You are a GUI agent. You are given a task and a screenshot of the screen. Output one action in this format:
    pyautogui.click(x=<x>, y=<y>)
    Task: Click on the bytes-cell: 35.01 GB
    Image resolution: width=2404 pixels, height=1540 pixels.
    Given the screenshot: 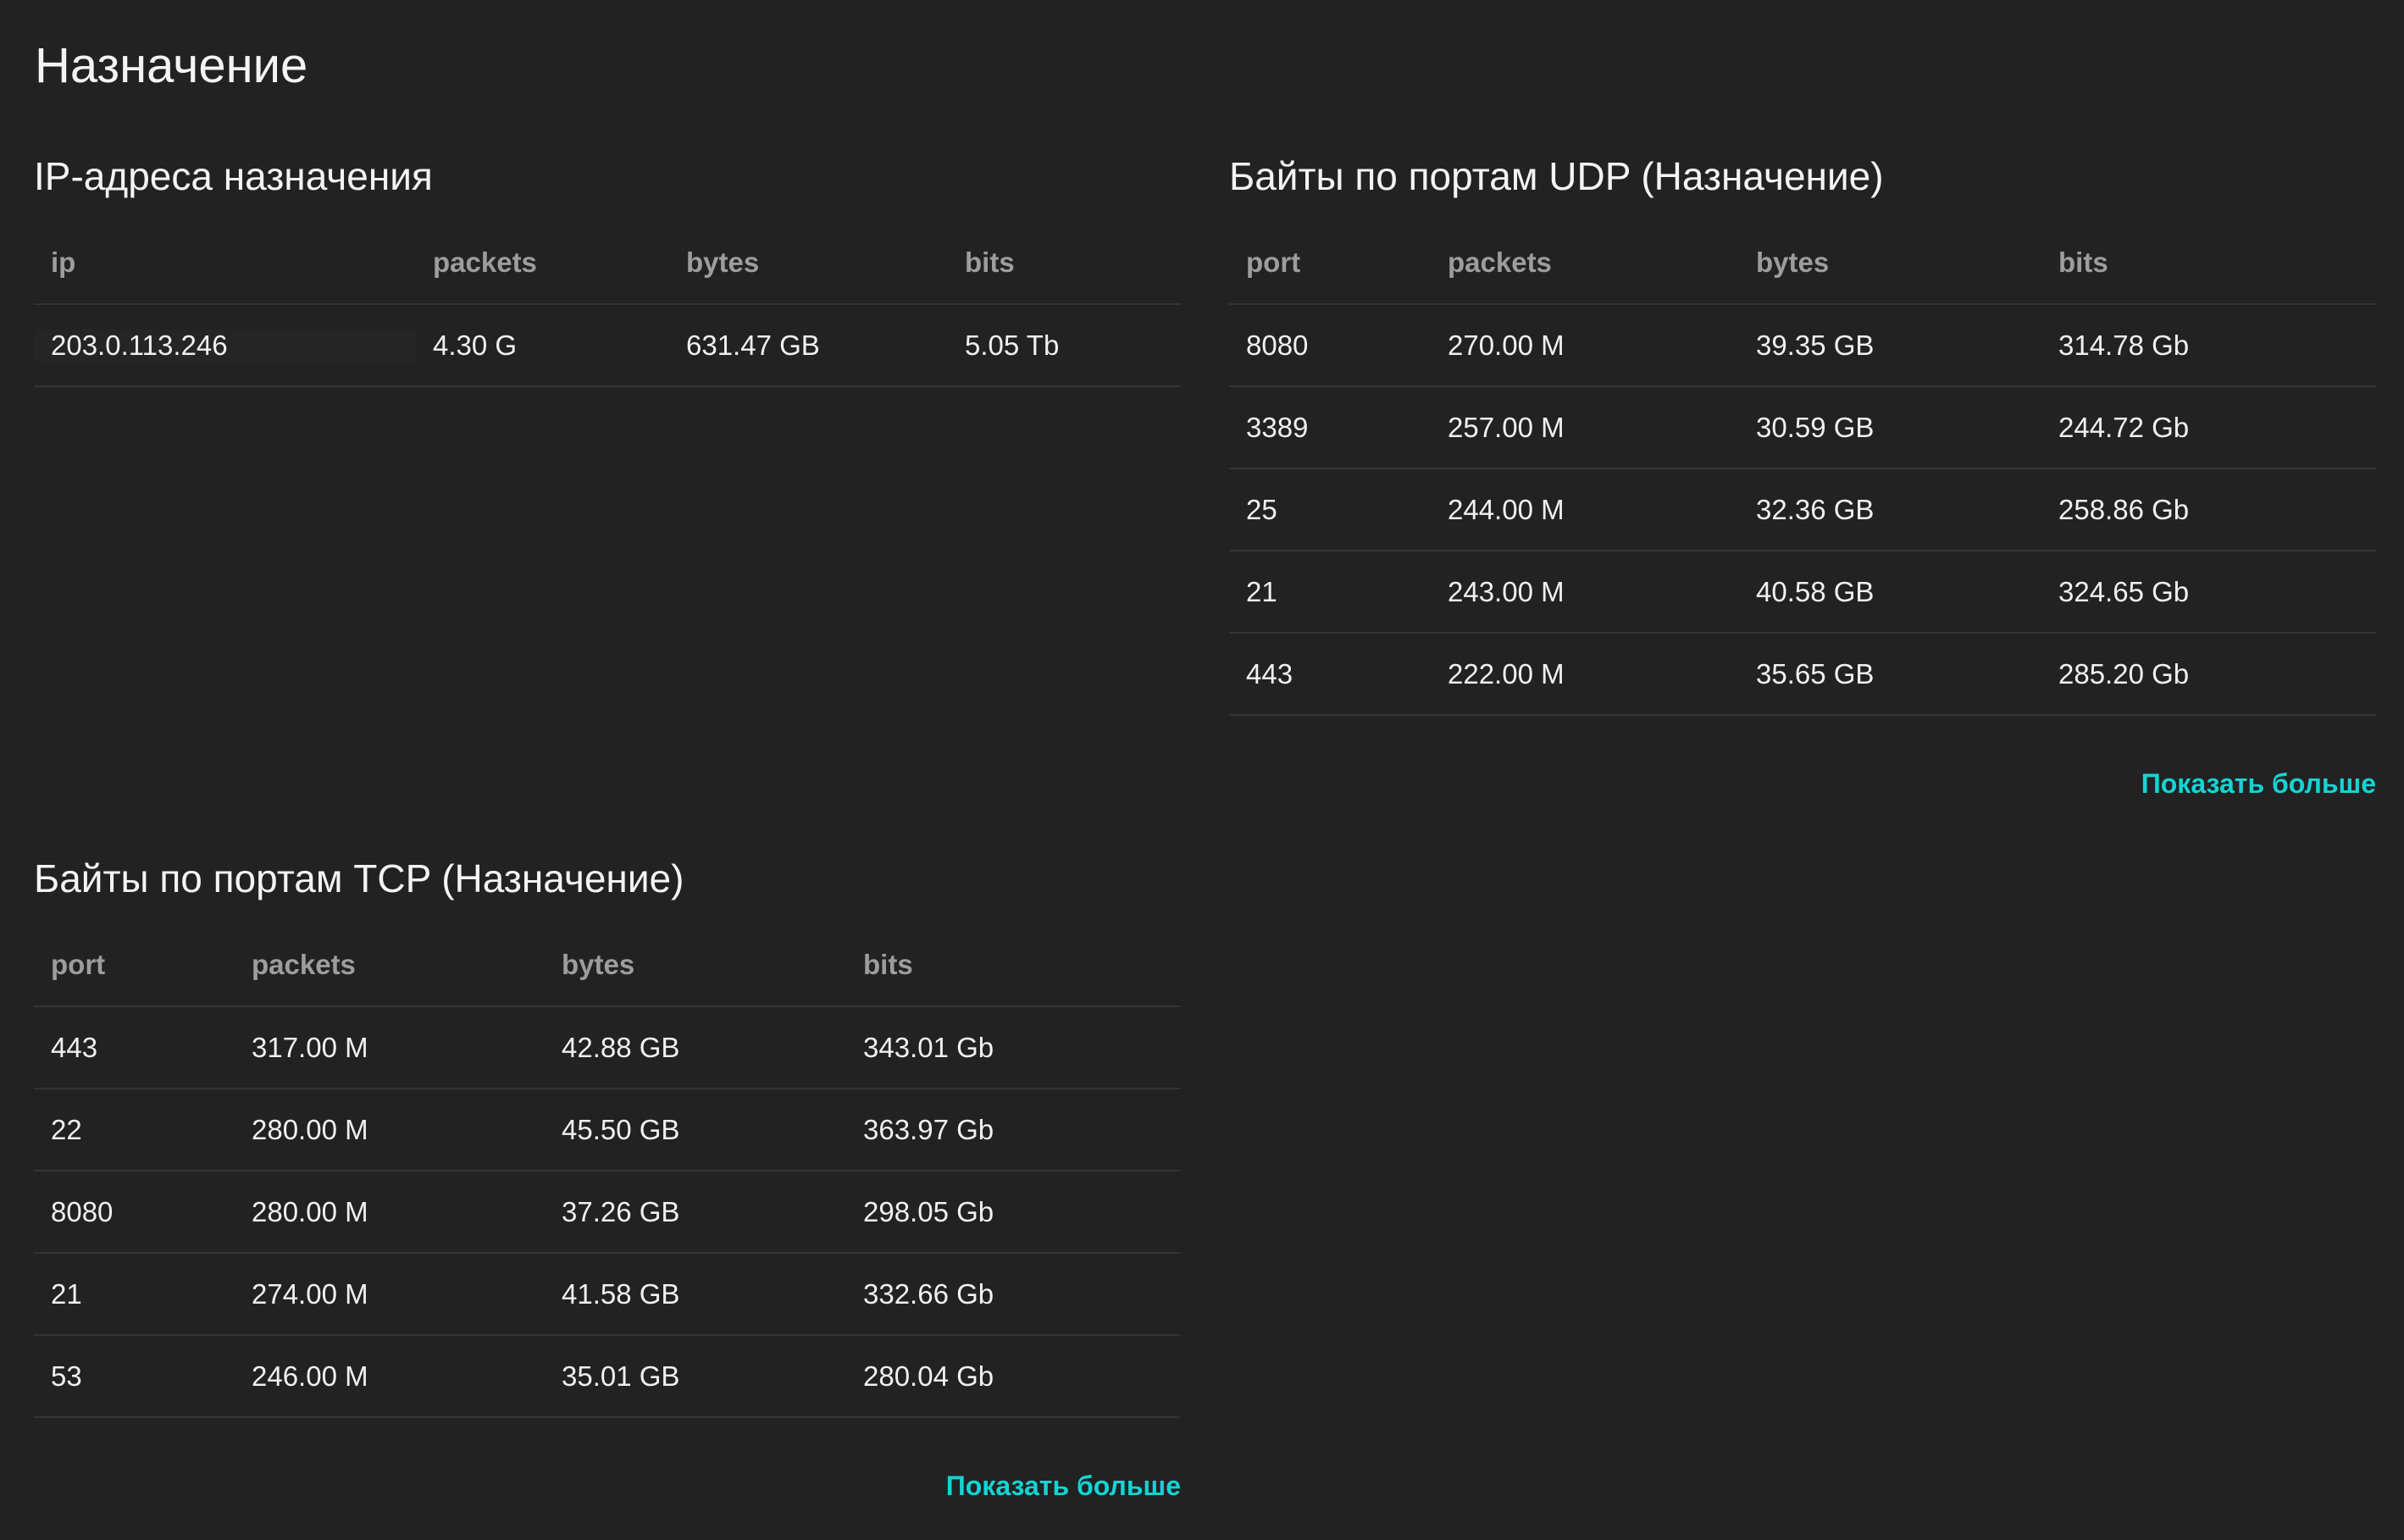 What is the action you would take?
    pyautogui.click(x=621, y=1376)
    